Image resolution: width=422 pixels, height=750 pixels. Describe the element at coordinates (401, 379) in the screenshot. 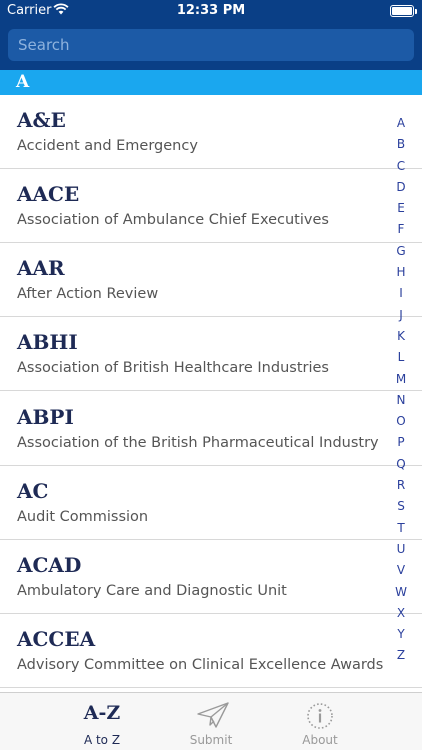

I see `index-letter-m: M` at that location.